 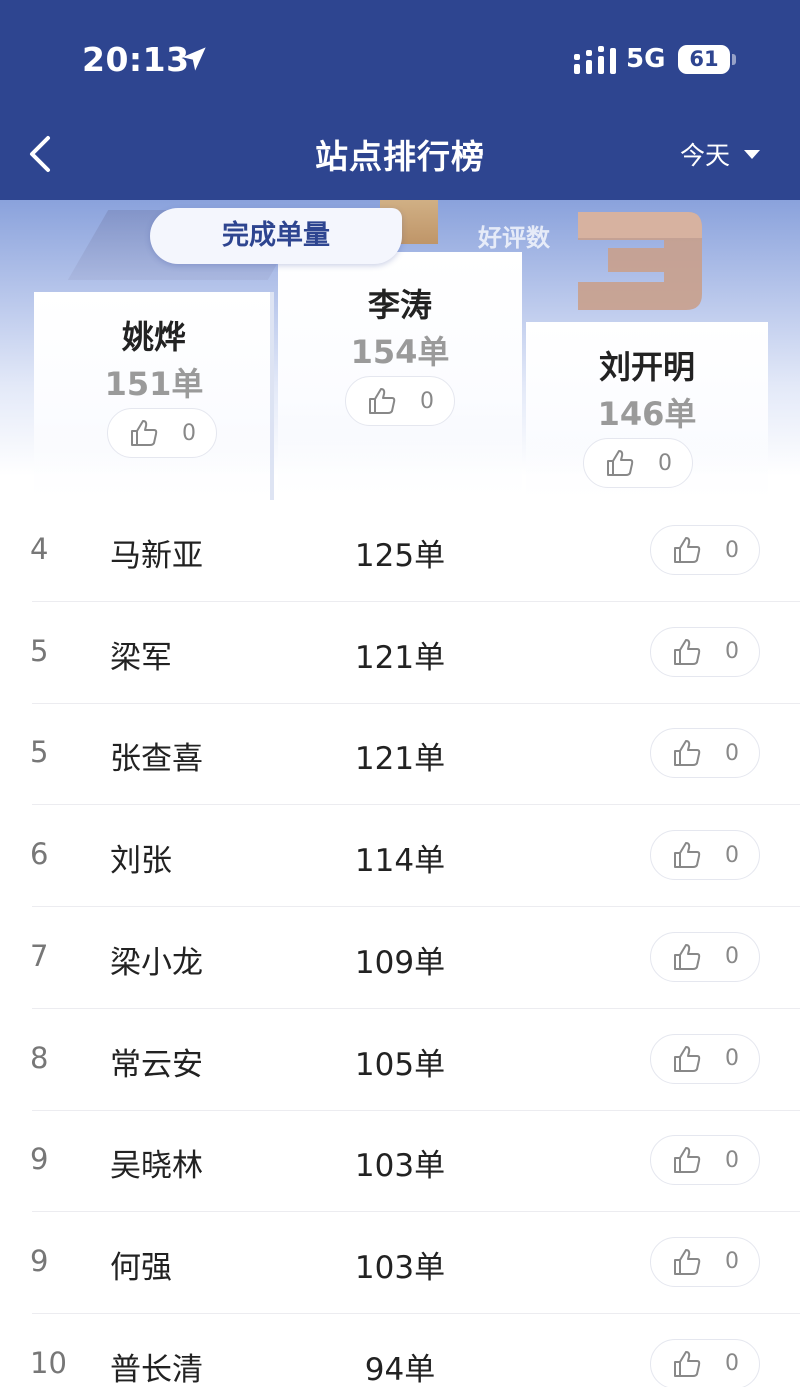 What do you see at coordinates (752, 154) in the screenshot?
I see `caret-down-icon` at bounding box center [752, 154].